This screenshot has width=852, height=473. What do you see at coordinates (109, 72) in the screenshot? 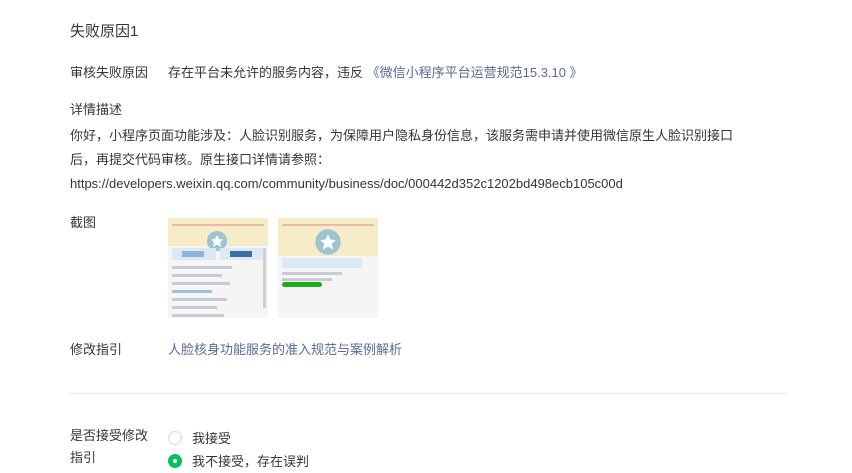
I see `reason-label: 审核失败原因` at bounding box center [109, 72].